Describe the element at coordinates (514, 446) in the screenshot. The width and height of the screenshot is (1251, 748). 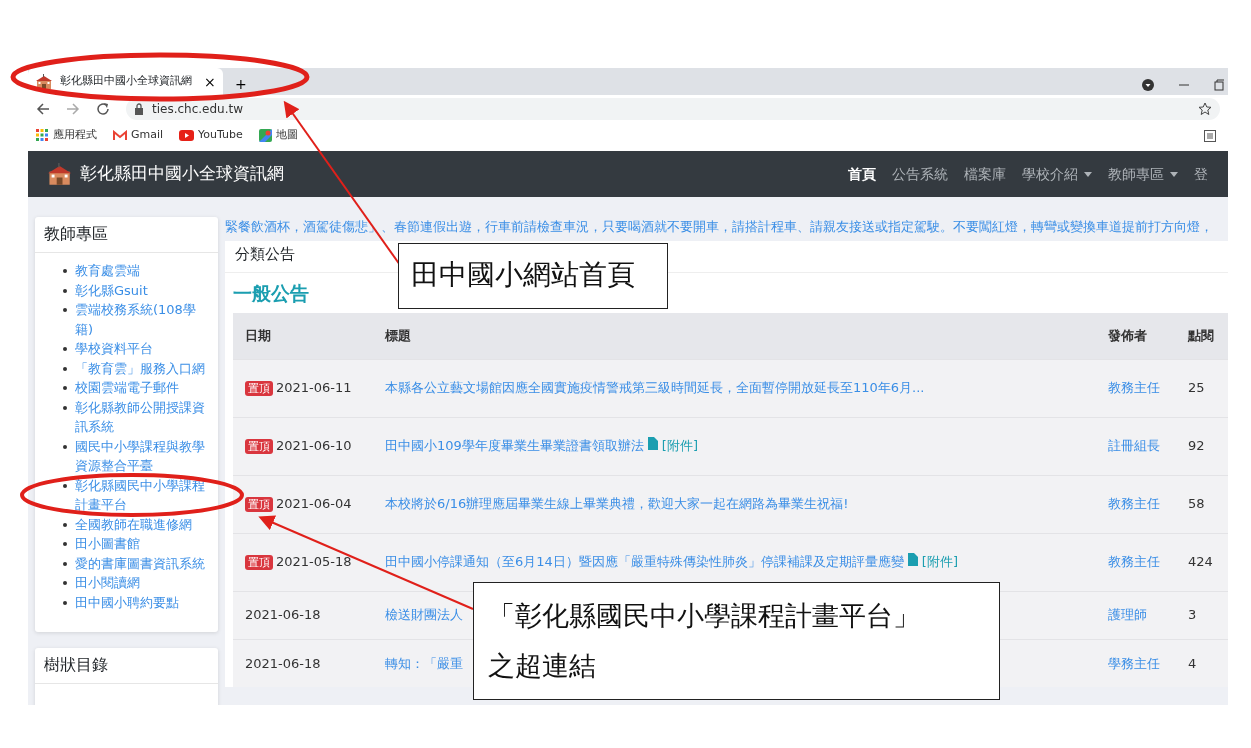
I see `post-link: 田中國小109學年度畢業生畢業證書領取辦法` at that location.